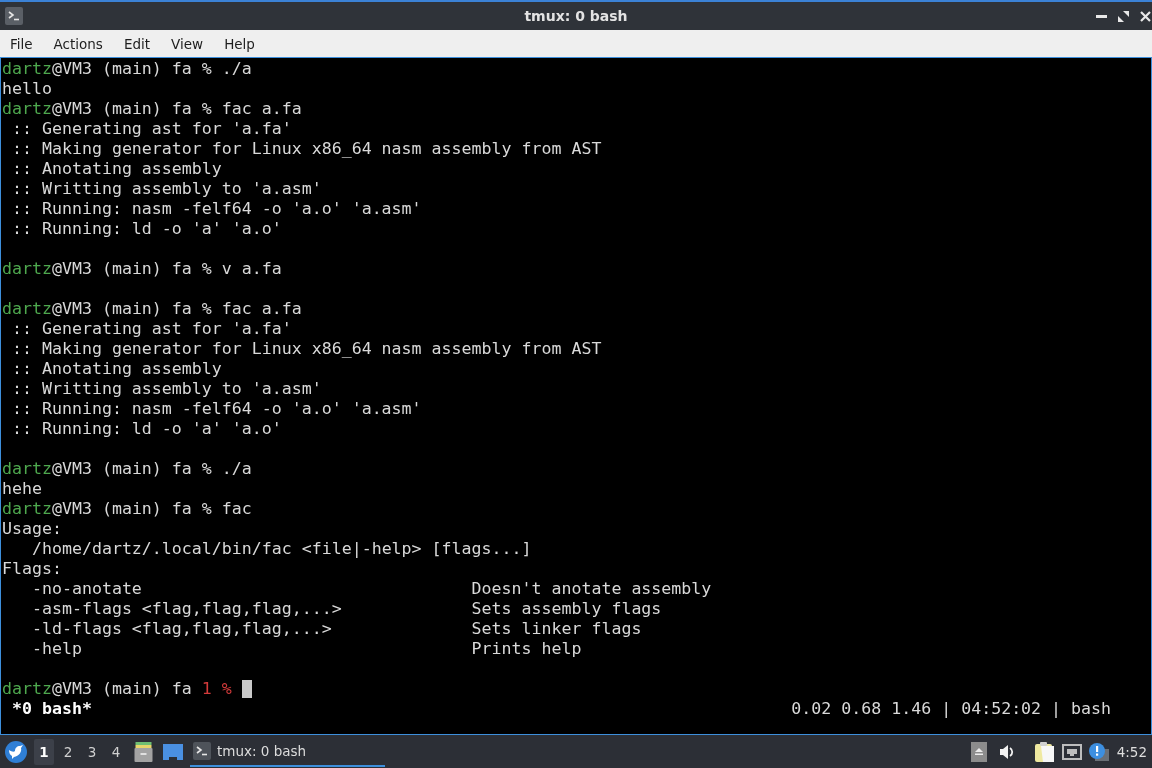  What do you see at coordinates (44, 751) in the screenshot?
I see `workspace-button: 1` at bounding box center [44, 751].